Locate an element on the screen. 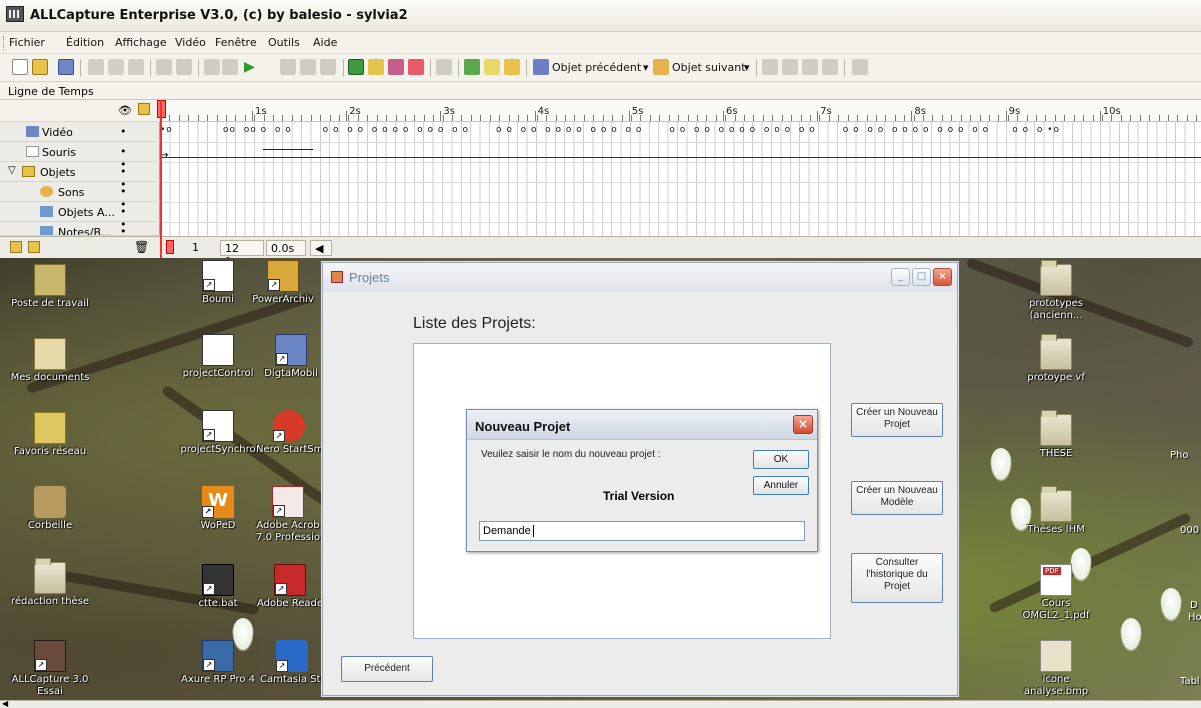 Image resolution: width=1201 pixels, height=708 pixels. fx-out-icon is located at coordinates (810, 67).